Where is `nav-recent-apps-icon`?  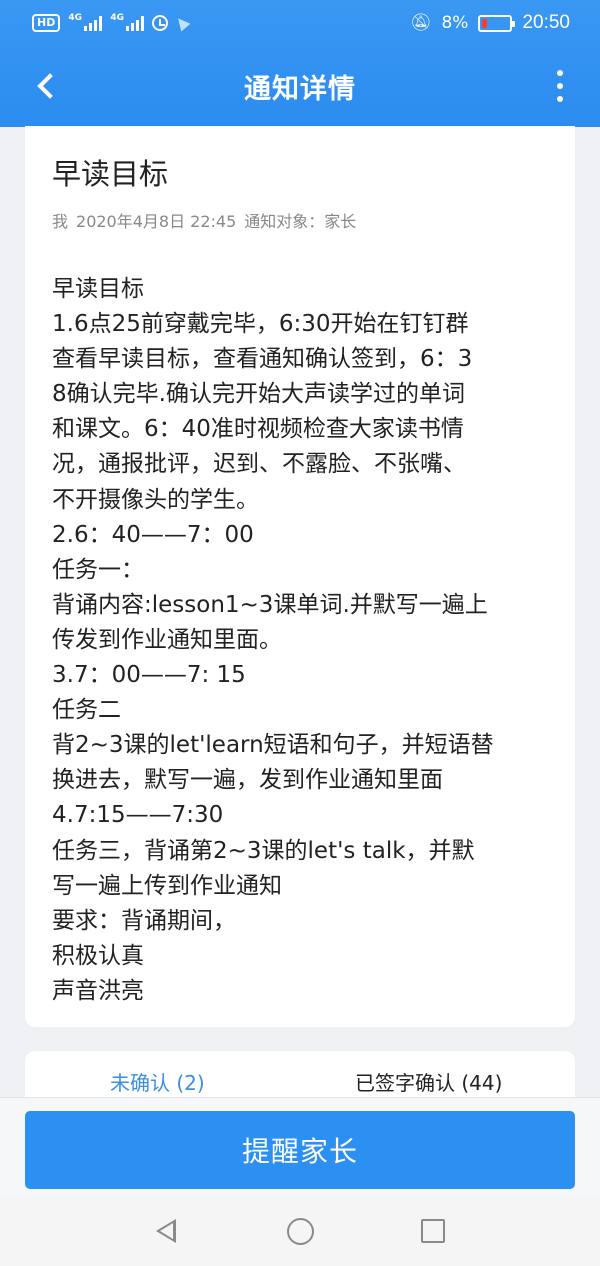 nav-recent-apps-icon is located at coordinates (433, 1231).